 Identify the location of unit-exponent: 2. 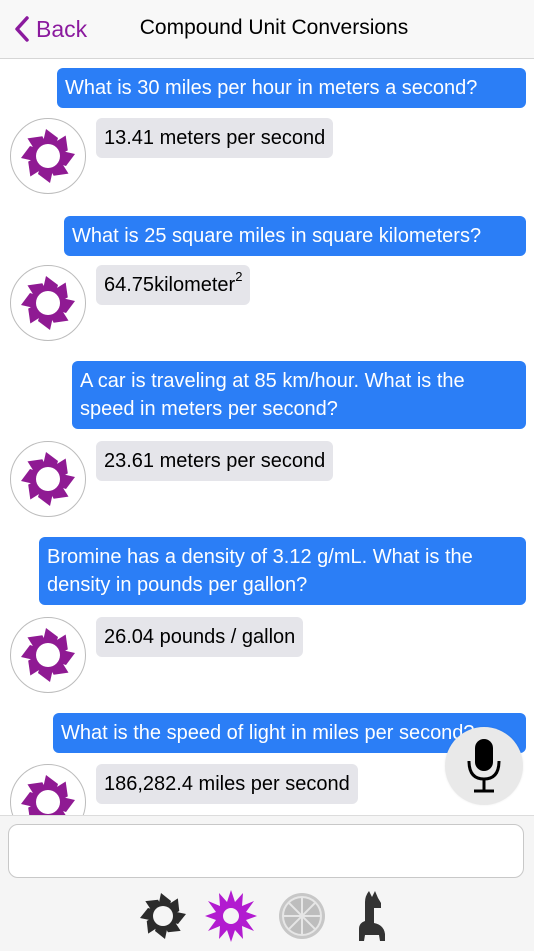
(239, 277).